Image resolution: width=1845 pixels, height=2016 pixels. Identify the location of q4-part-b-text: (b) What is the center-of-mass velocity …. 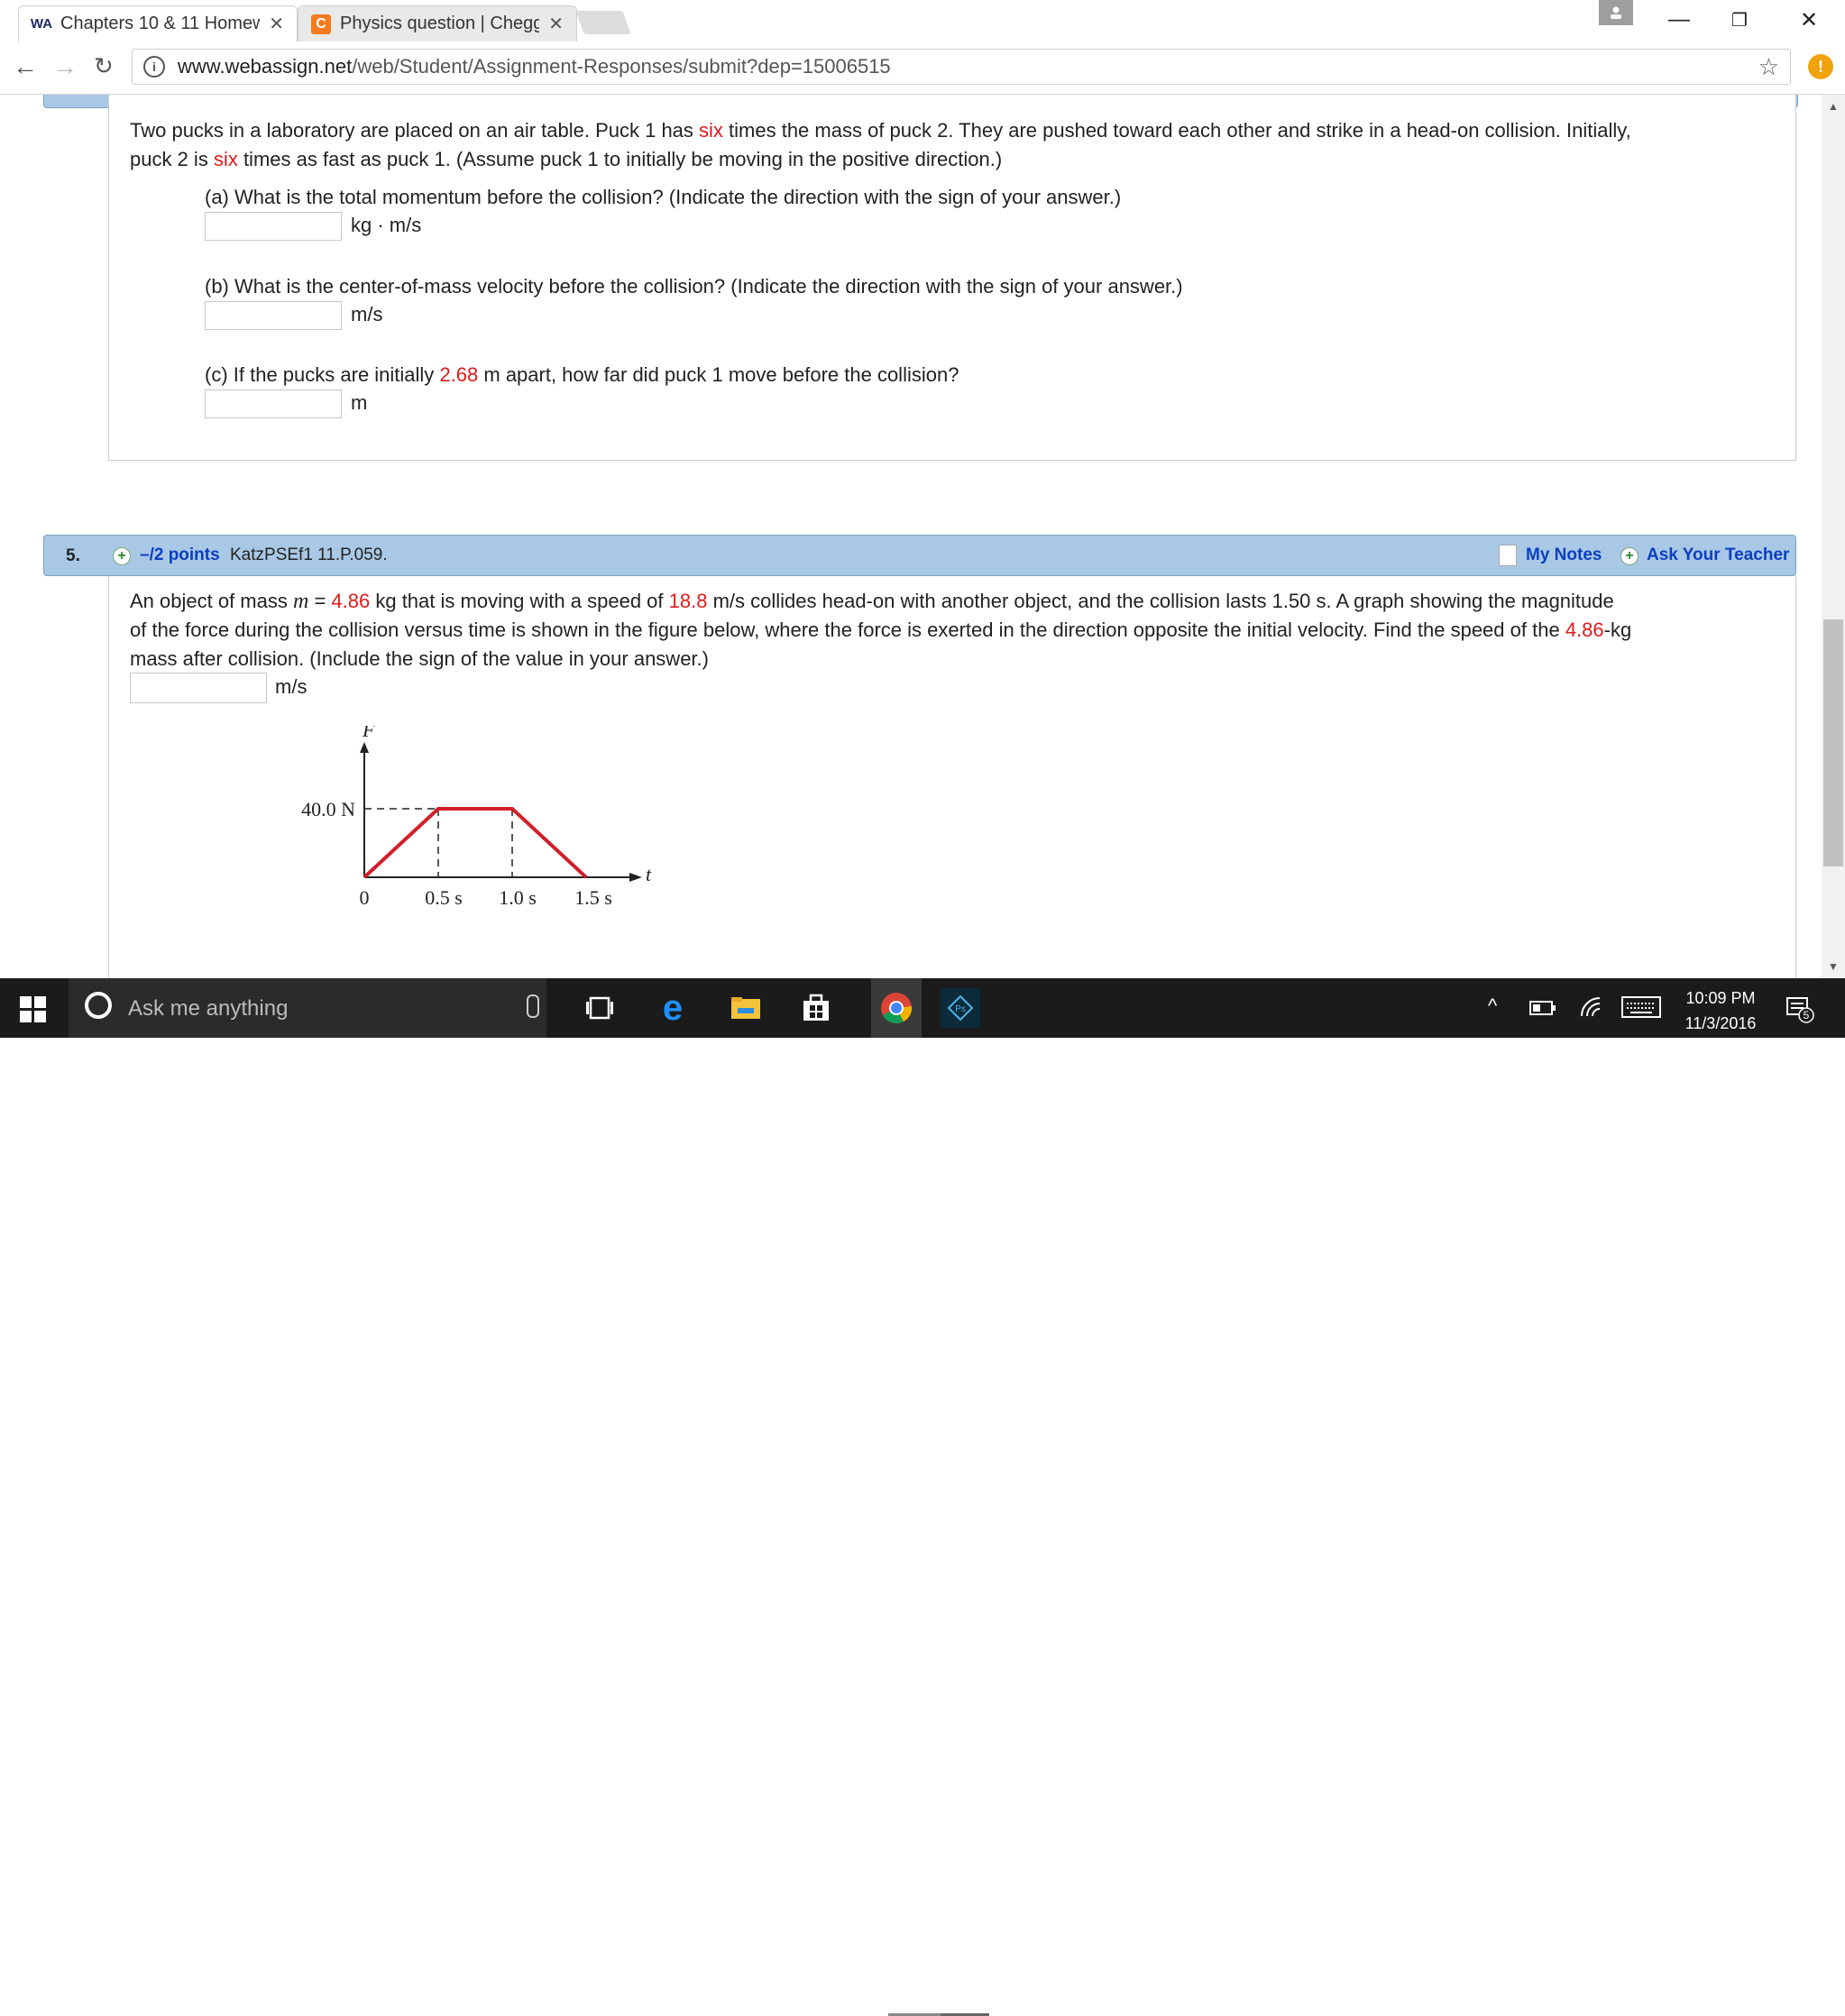
(694, 286).